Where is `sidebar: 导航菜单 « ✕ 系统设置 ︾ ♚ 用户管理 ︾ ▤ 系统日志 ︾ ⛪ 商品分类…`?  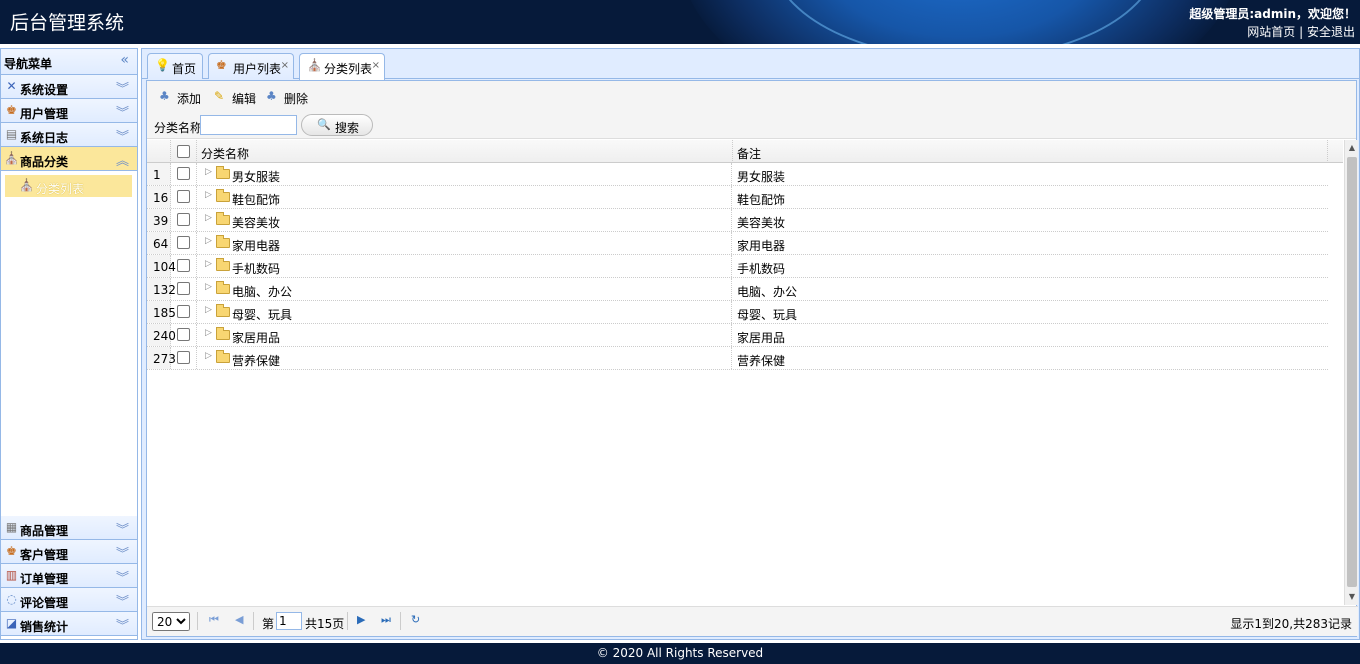 sidebar: 导航菜单 « ✕ 系统设置 ︾ ♚ 用户管理 ︾ ▤ 系统日志 ︾ ⛪ 商品分类… is located at coordinates (69, 344).